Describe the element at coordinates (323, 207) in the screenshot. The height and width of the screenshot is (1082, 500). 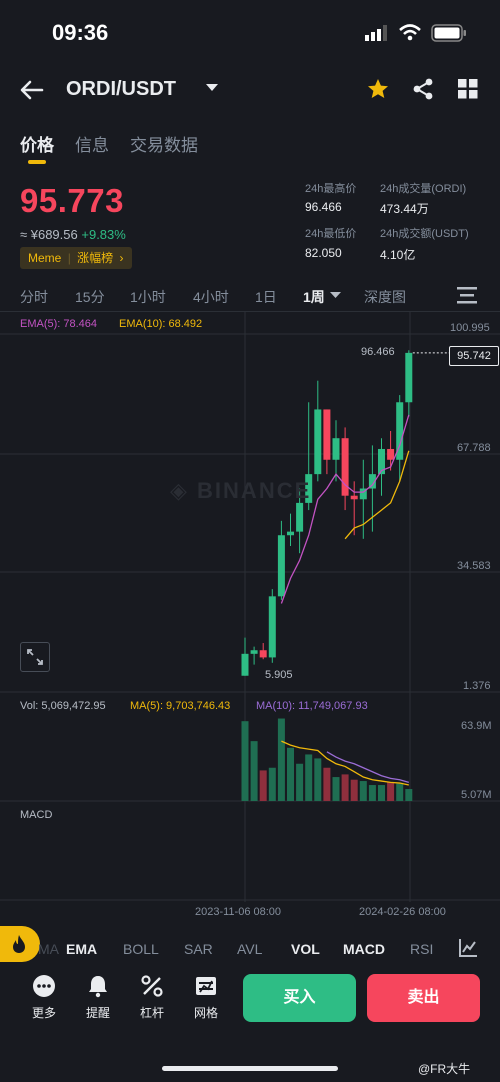
I see `high-value: 96.466` at that location.